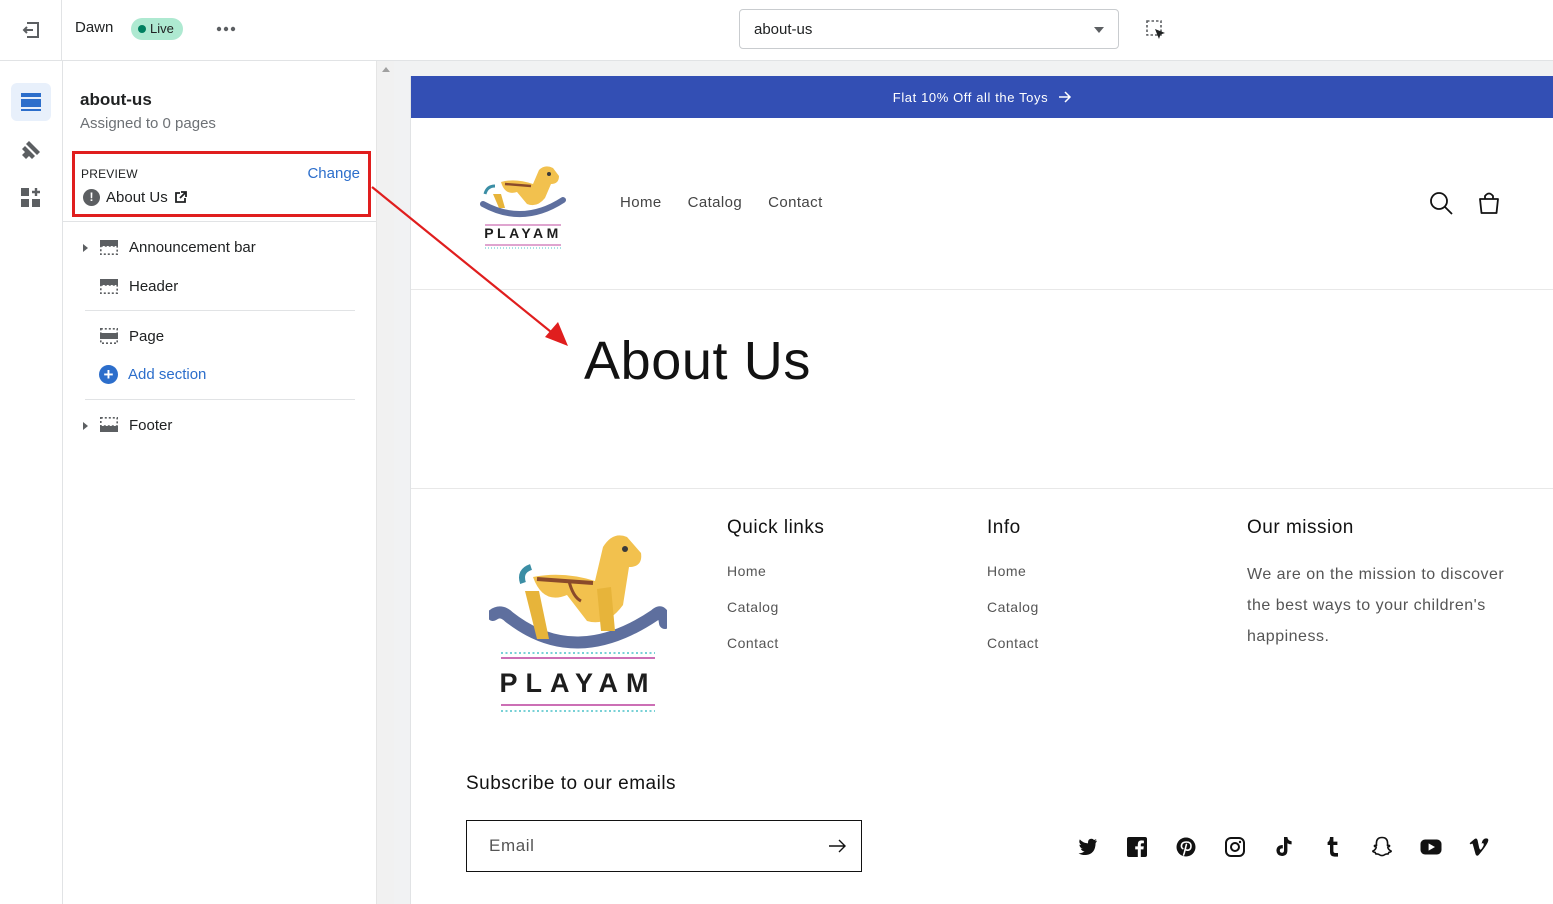  Describe the element at coordinates (970, 97) in the screenshot. I see `announcement-text: Flat 10% Off all the Toys` at that location.